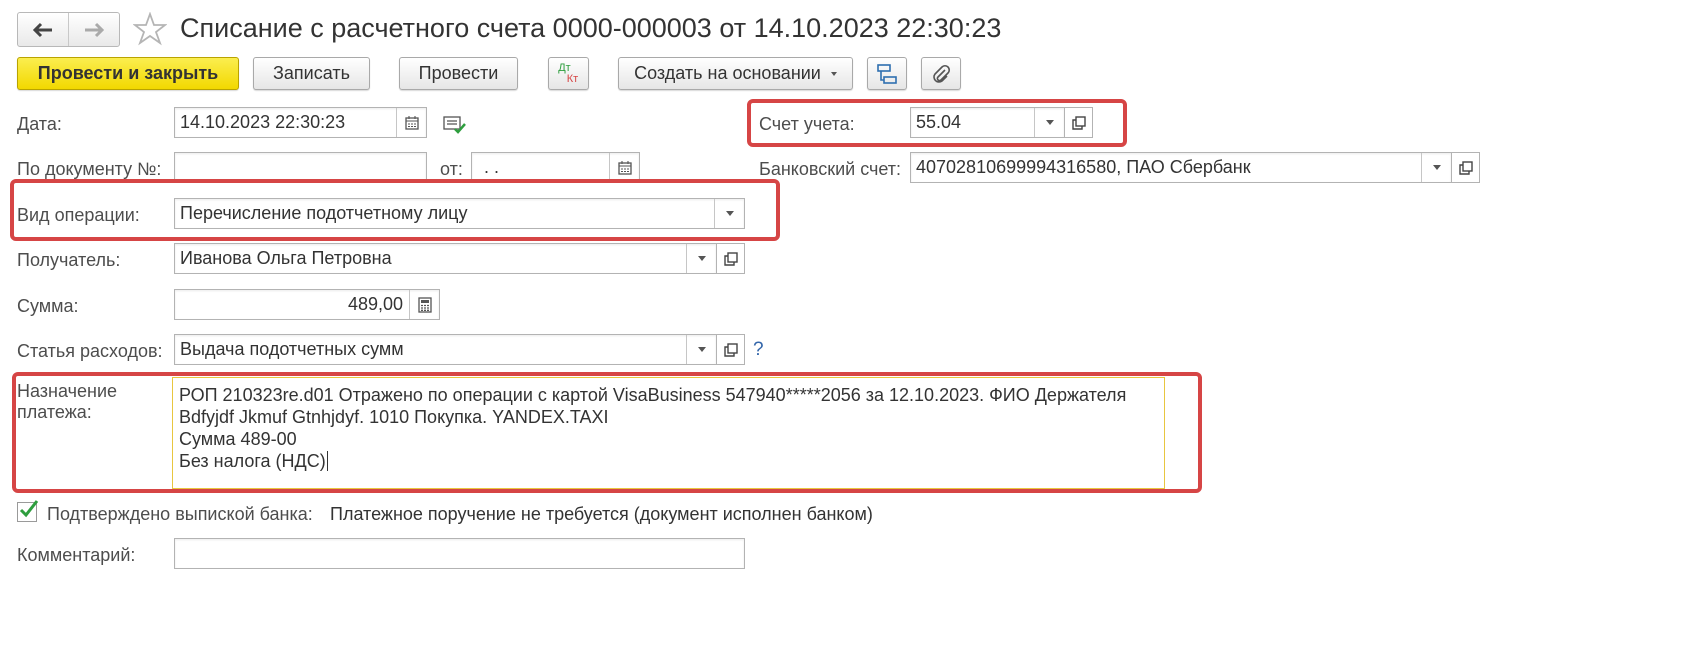  I want to click on attach-button, so click(941, 73).